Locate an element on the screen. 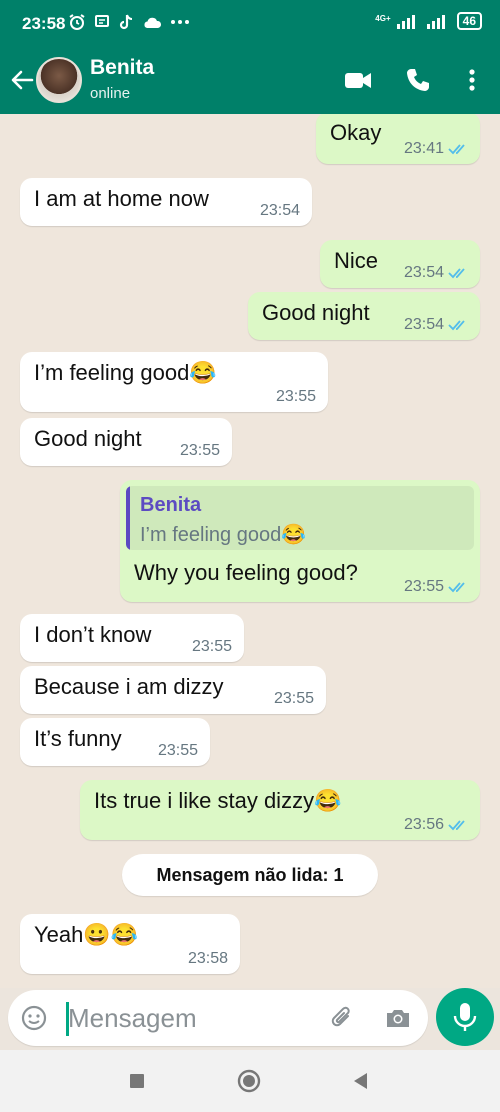 The image size is (500, 1112). message-text: It’s funny is located at coordinates (78, 738).